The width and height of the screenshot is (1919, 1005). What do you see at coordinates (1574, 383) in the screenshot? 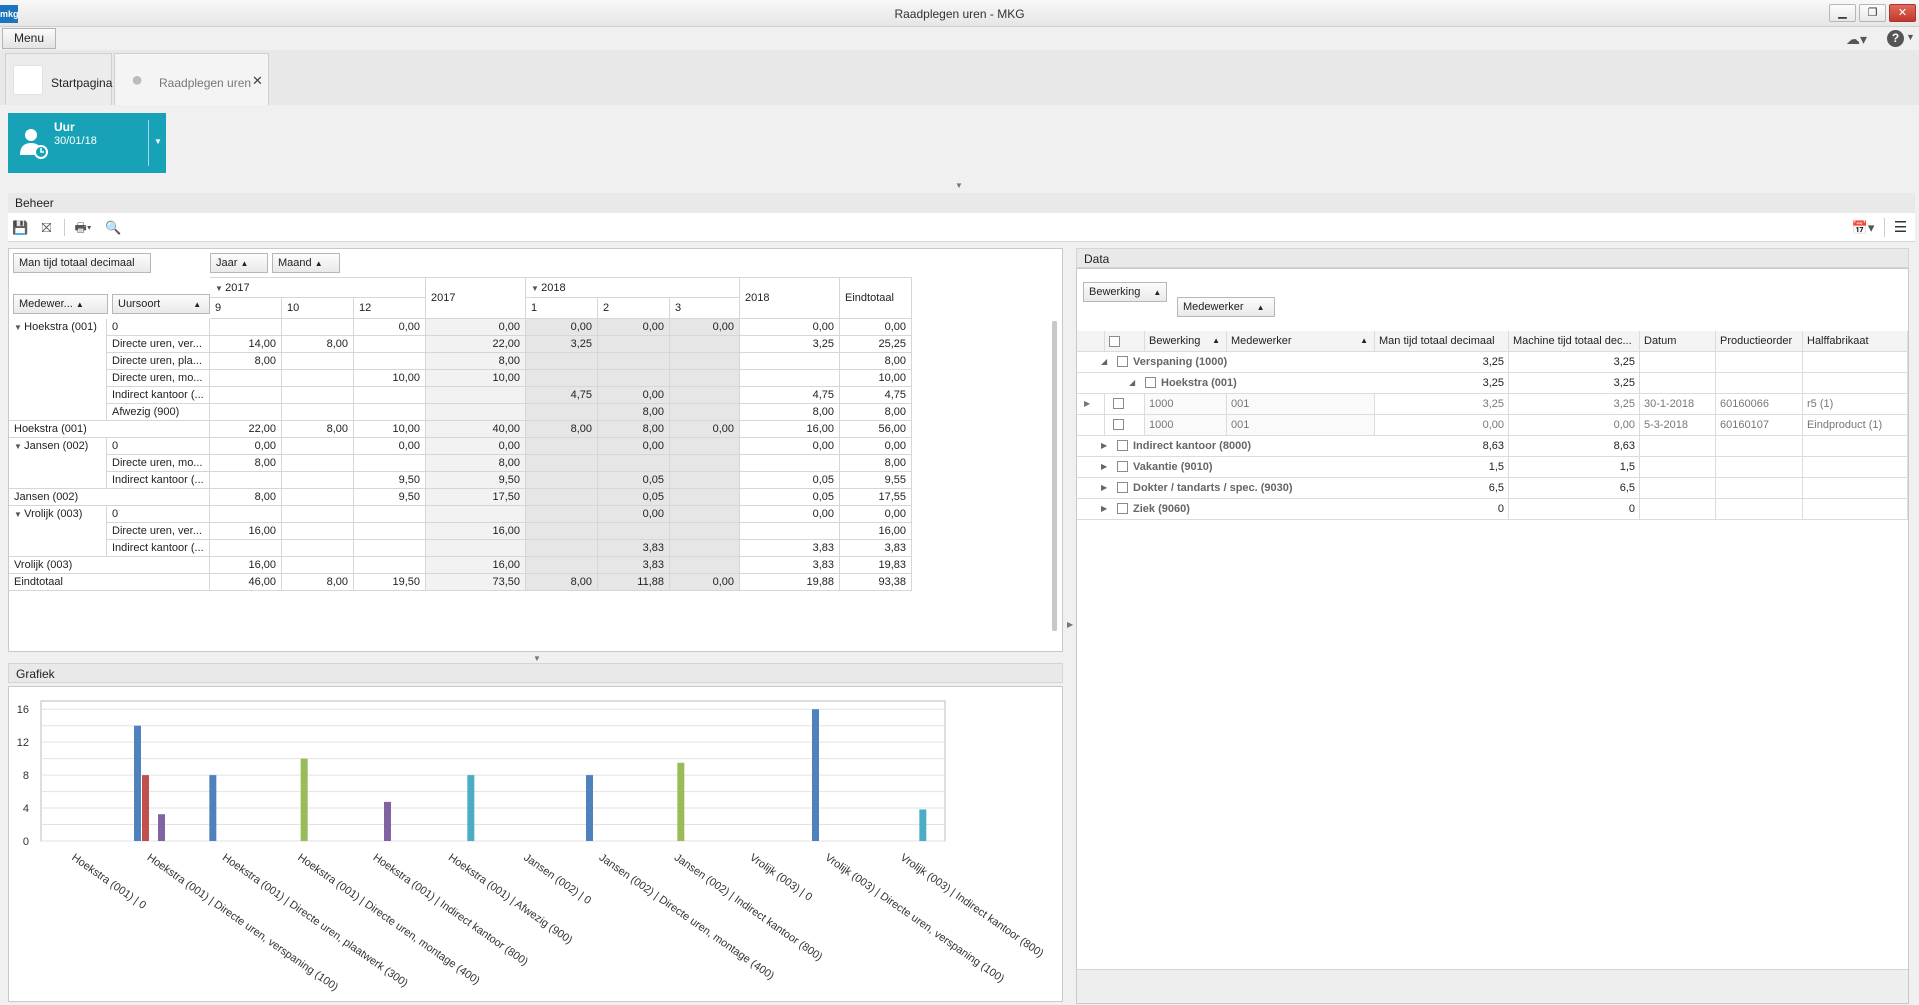
I see `group-machine-tijd: 3,25` at bounding box center [1574, 383].